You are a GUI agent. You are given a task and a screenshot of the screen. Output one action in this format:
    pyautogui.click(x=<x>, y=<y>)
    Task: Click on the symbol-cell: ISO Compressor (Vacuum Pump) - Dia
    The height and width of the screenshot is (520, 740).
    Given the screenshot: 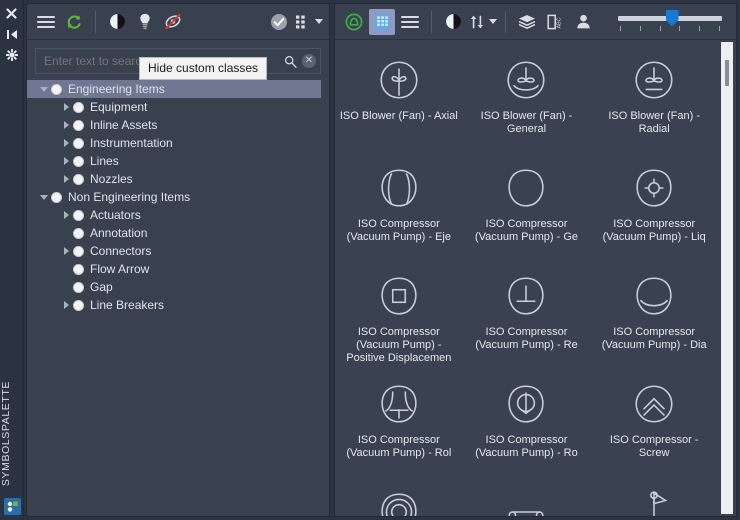 What is the action you would take?
    pyautogui.click(x=654, y=318)
    